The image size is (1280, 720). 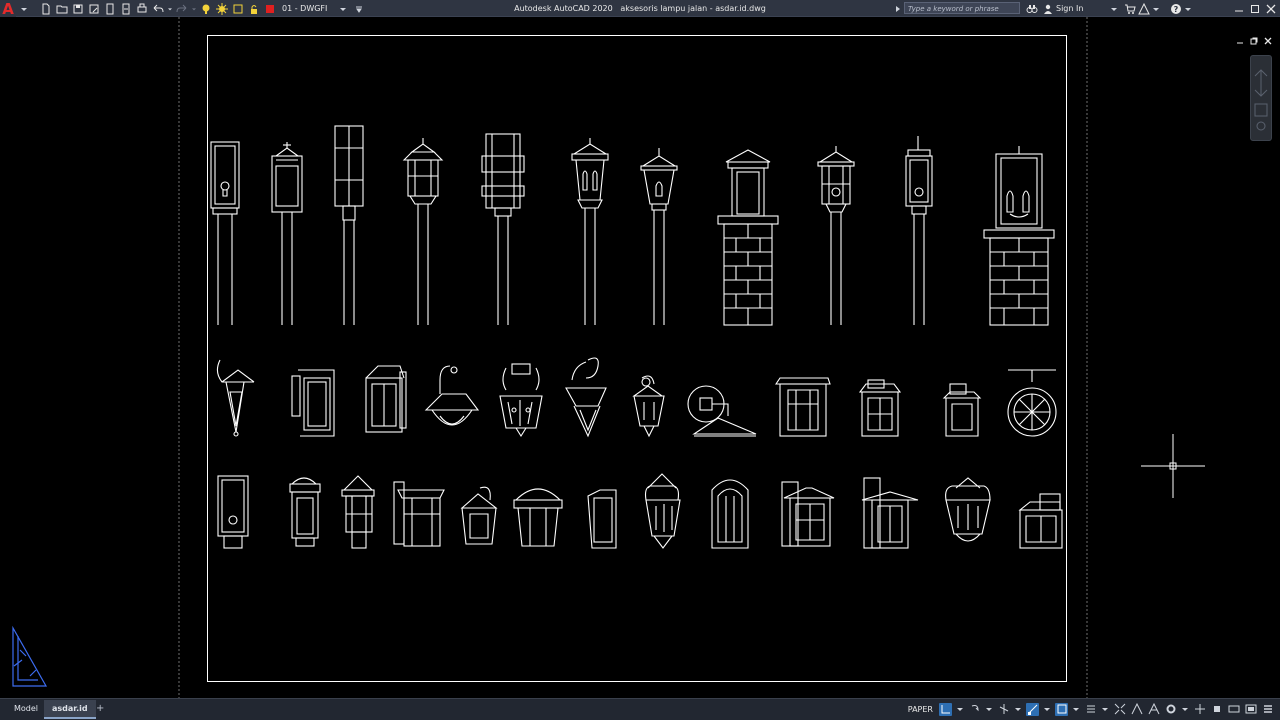 I want to click on redo-dropdown-icon, so click(x=194, y=8).